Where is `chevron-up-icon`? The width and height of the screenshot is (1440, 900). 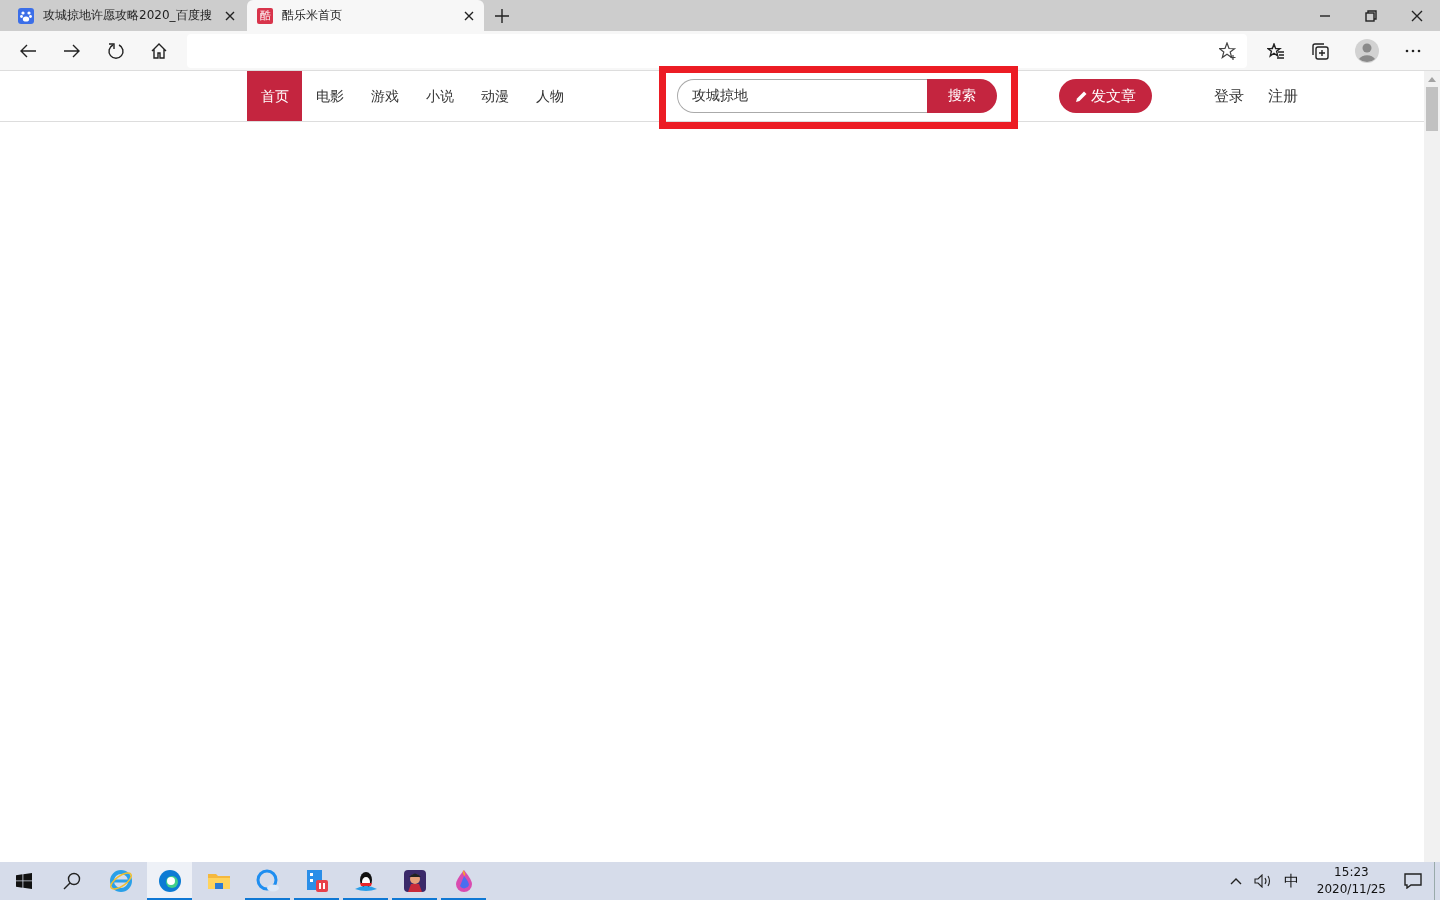 chevron-up-icon is located at coordinates (1235, 881).